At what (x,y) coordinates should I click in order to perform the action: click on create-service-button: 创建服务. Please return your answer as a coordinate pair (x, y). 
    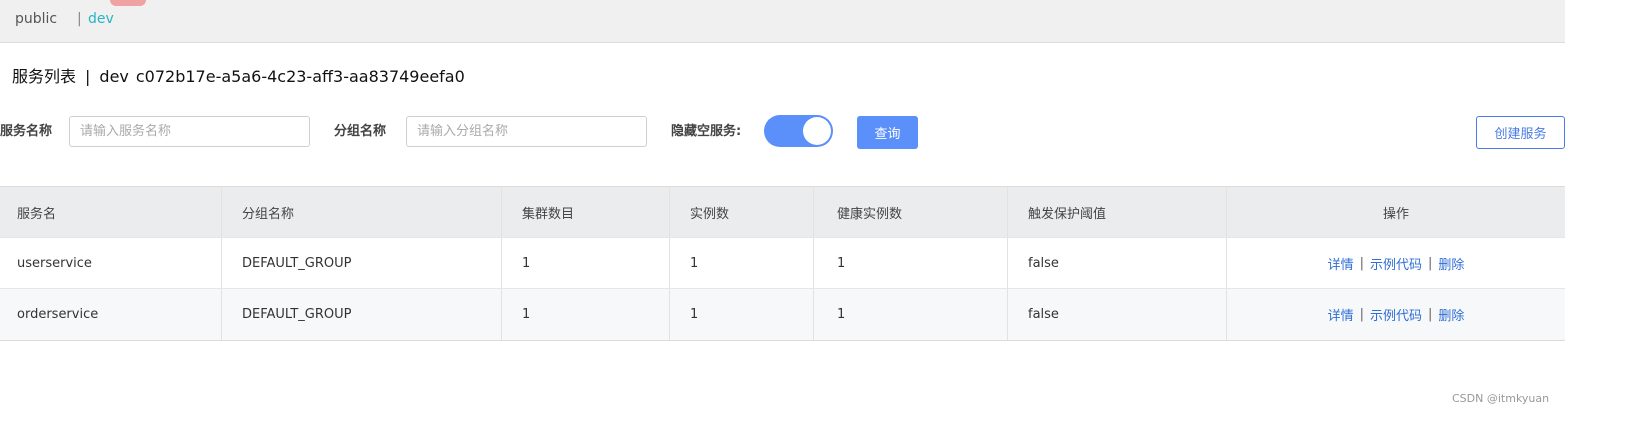
    Looking at the image, I should click on (1520, 132).